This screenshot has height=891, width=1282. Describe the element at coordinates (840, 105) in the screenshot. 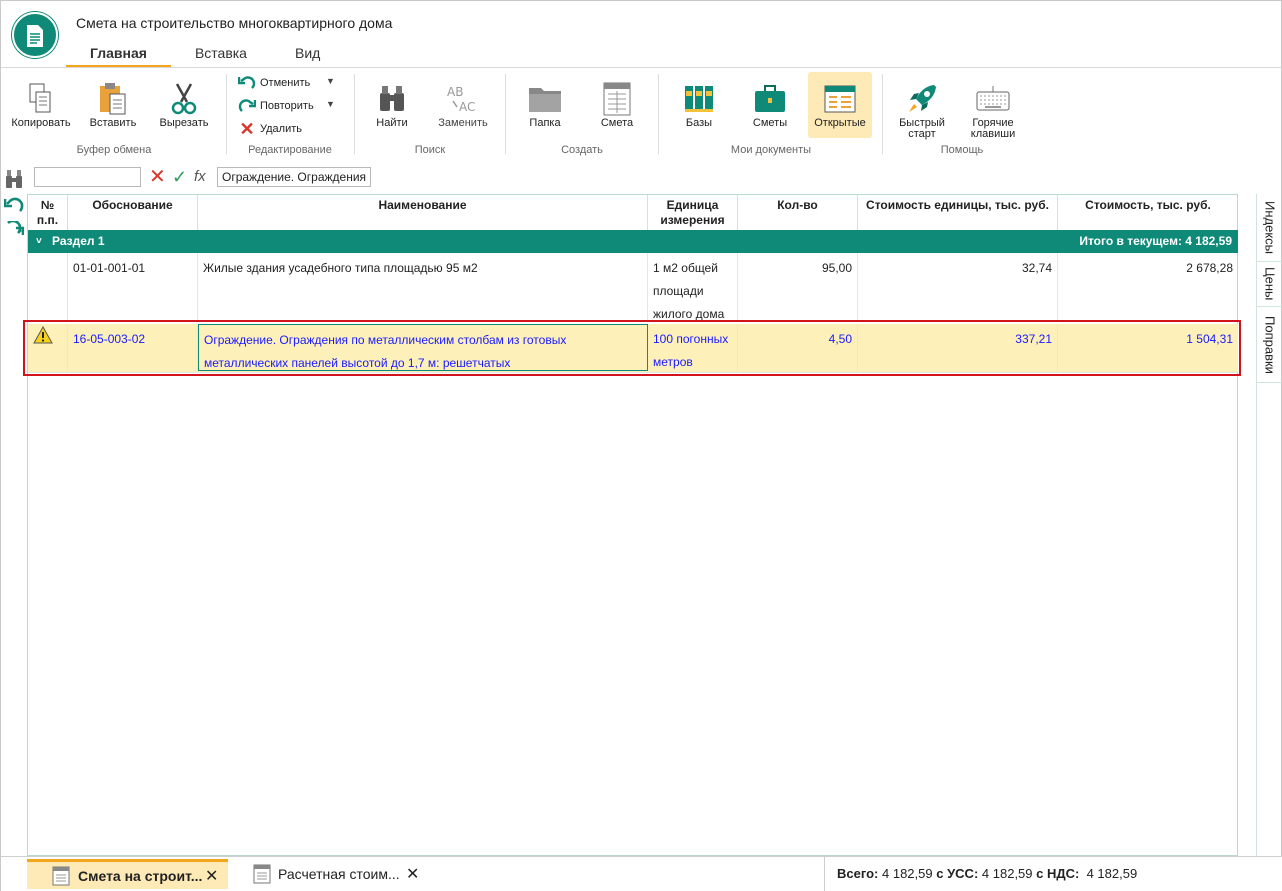

I see `open-documents-button: Открытые` at that location.